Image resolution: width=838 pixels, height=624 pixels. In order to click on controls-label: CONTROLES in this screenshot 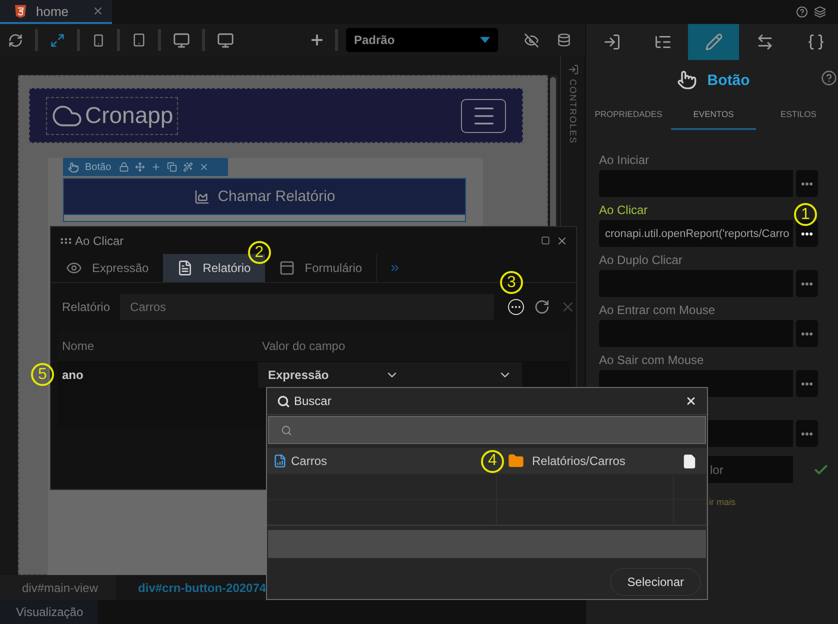, I will do `click(573, 111)`.